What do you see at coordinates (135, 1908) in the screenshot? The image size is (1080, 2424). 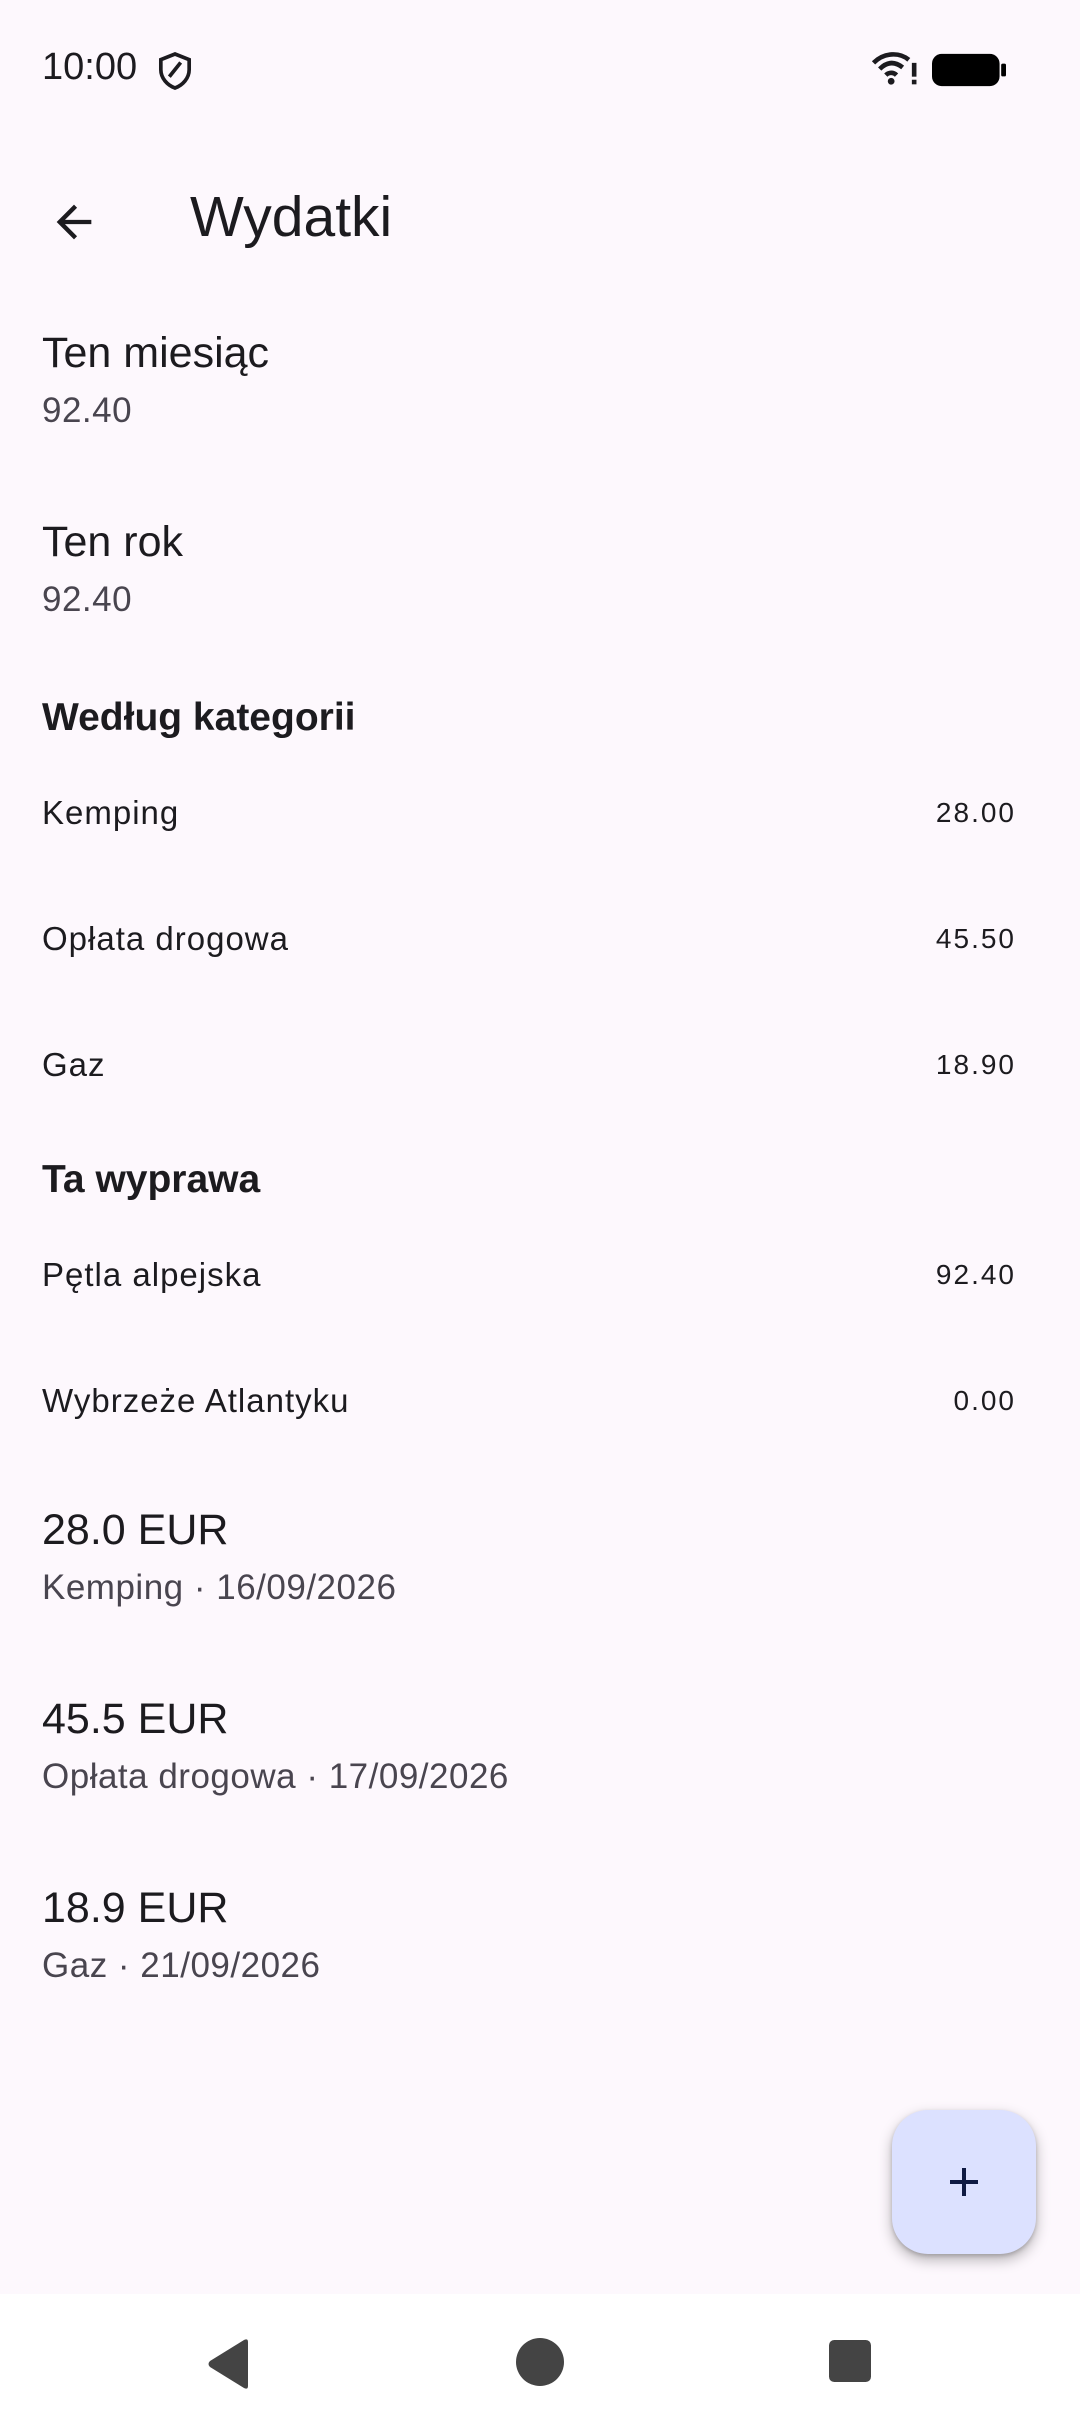 I see `expense-amount: 18.9 EUR` at bounding box center [135, 1908].